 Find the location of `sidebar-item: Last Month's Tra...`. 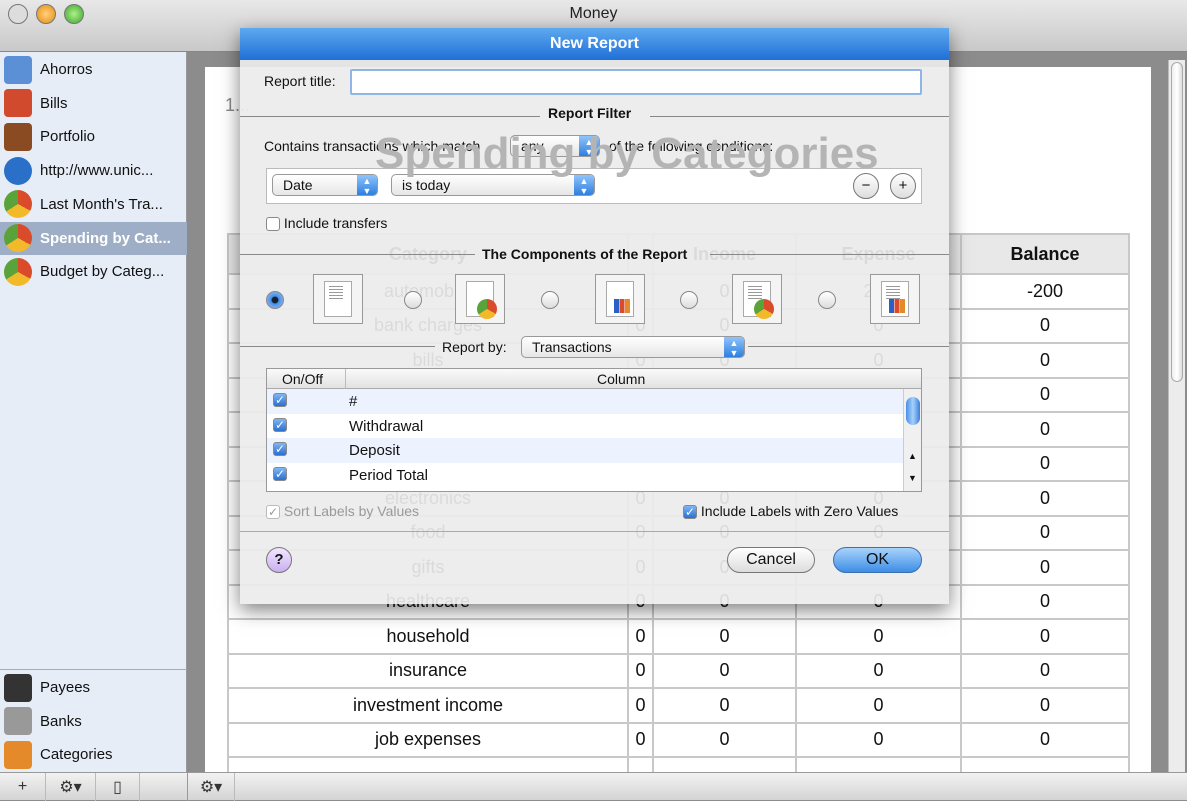

sidebar-item: Last Month's Tra... is located at coordinates (93, 204).